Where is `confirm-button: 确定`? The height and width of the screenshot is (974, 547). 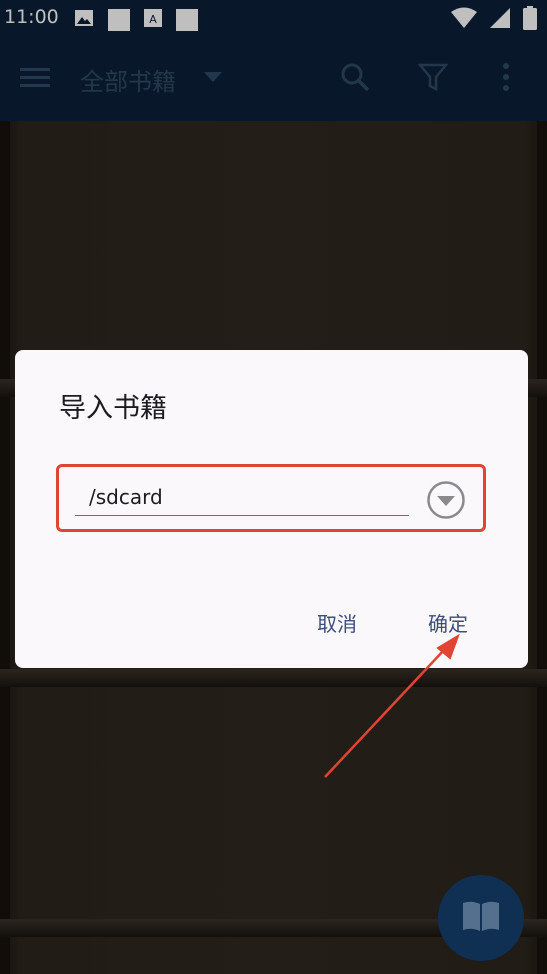 confirm-button: 确定 is located at coordinates (448, 622).